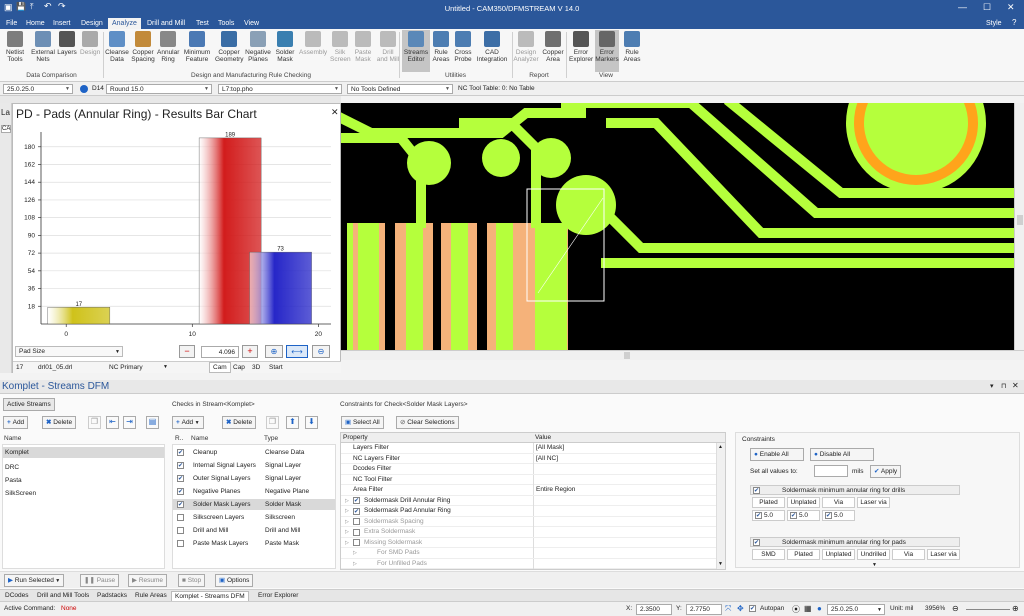 The image size is (1024, 616). What do you see at coordinates (234, 580) in the screenshot?
I see `options-button: ▣ Options` at bounding box center [234, 580].